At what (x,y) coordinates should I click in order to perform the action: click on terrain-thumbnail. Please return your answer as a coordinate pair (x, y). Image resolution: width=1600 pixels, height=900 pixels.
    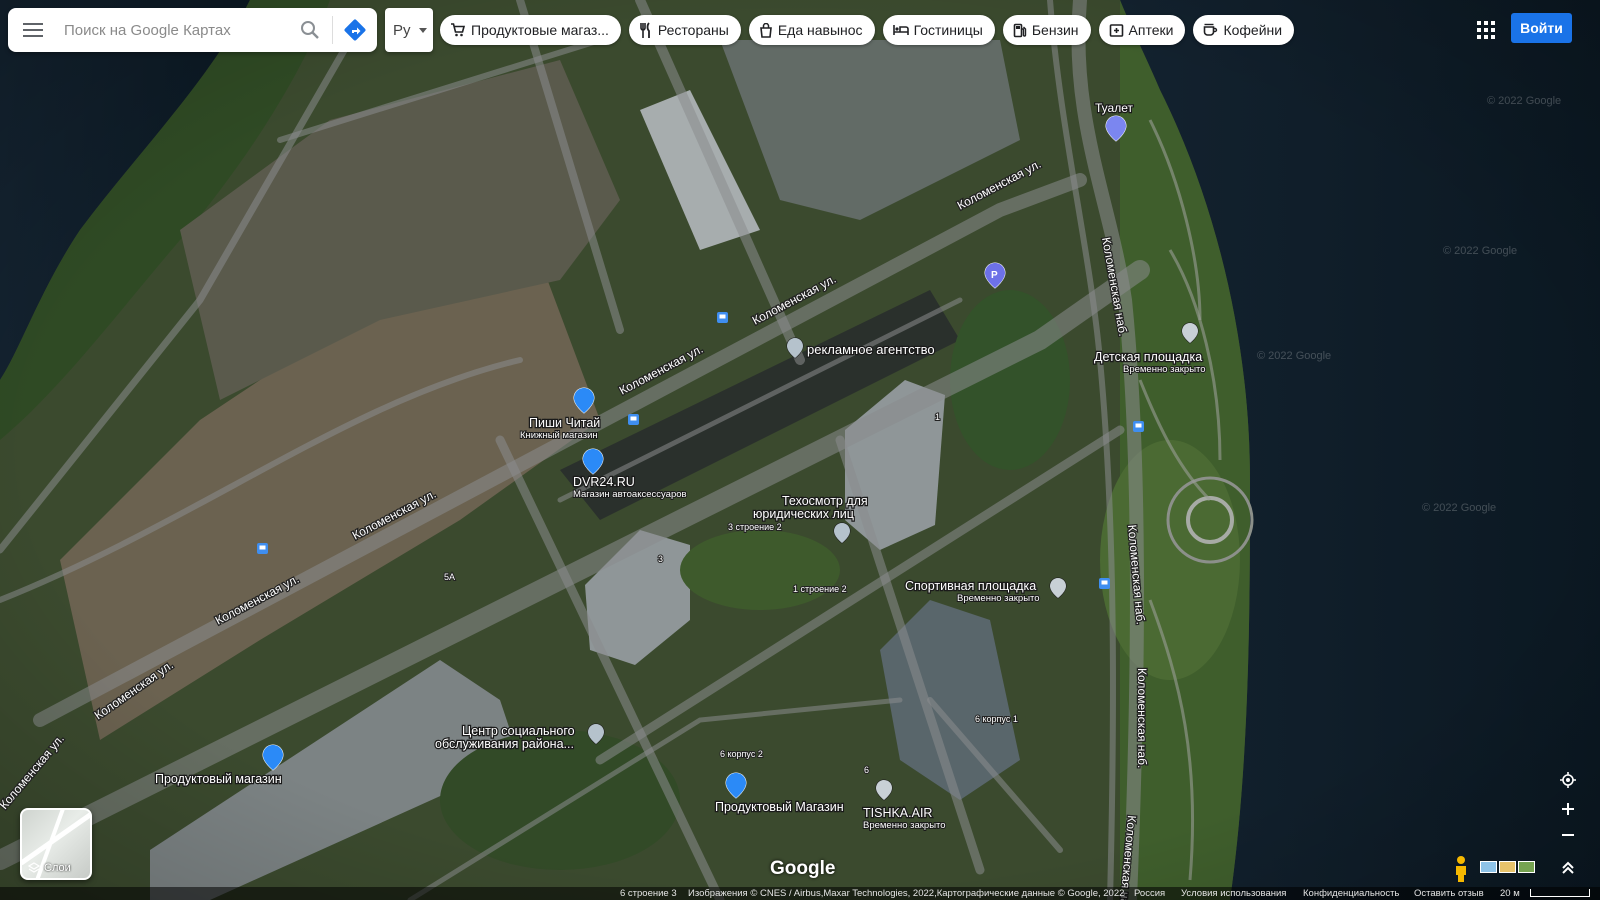
    Looking at the image, I should click on (1488, 867).